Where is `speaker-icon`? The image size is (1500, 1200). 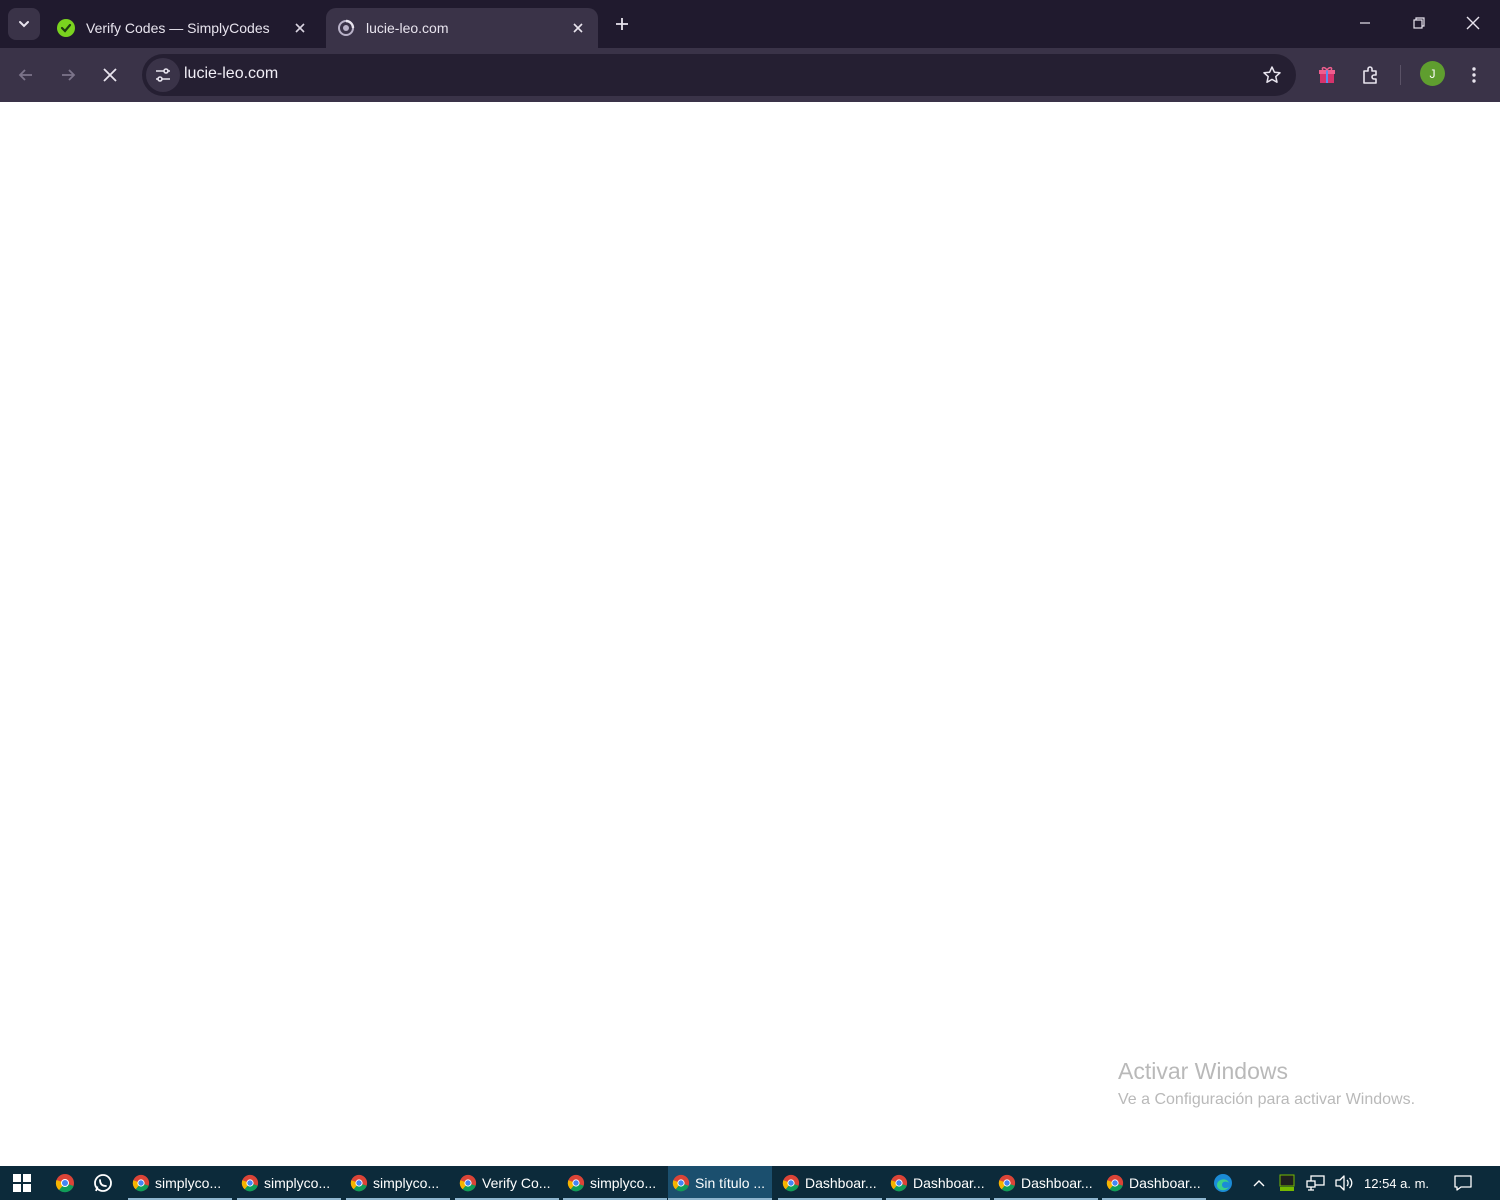 speaker-icon is located at coordinates (1344, 1183).